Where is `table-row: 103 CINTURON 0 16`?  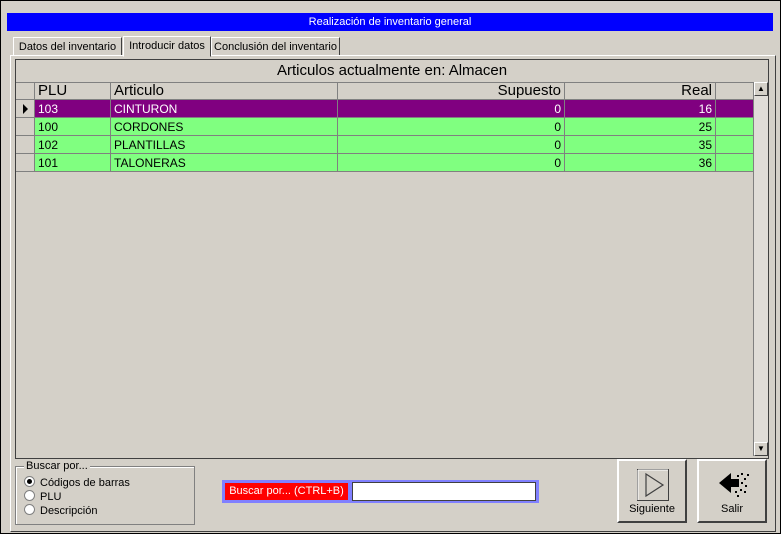
table-row: 103 CINTURON 0 16 is located at coordinates (385, 109).